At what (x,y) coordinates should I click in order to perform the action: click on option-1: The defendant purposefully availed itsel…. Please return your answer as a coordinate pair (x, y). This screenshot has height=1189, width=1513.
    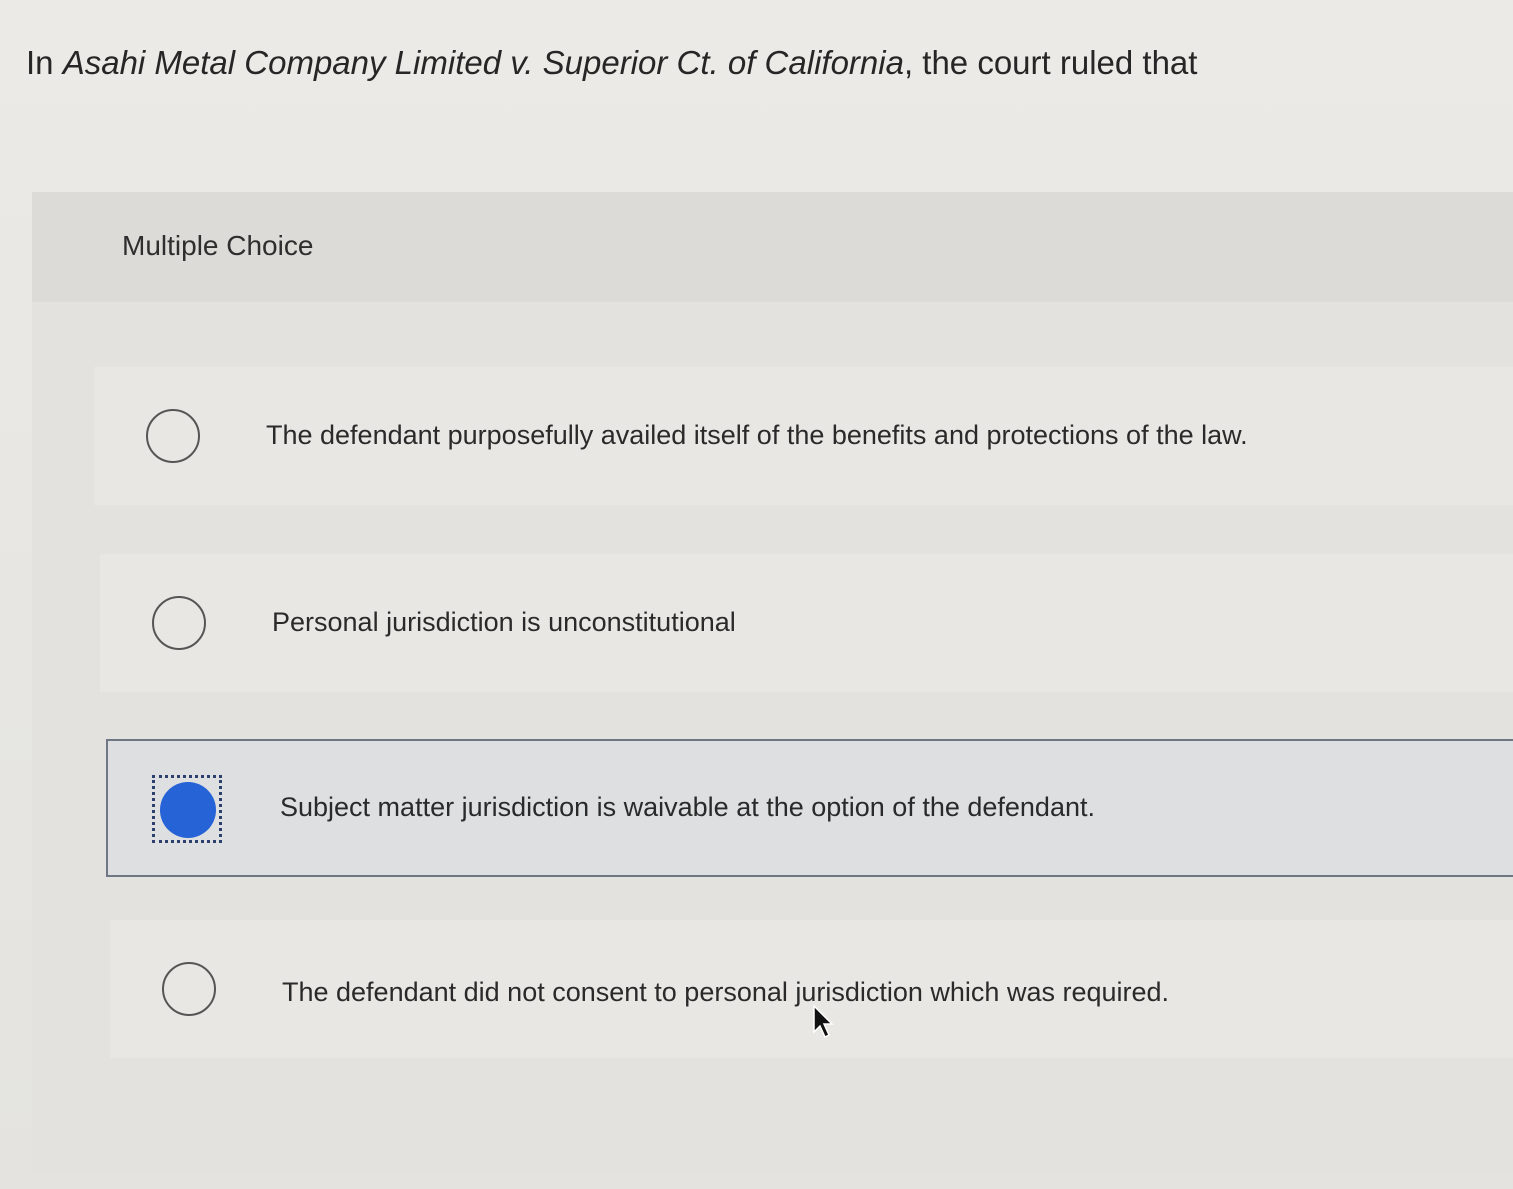
    Looking at the image, I should click on (803, 436).